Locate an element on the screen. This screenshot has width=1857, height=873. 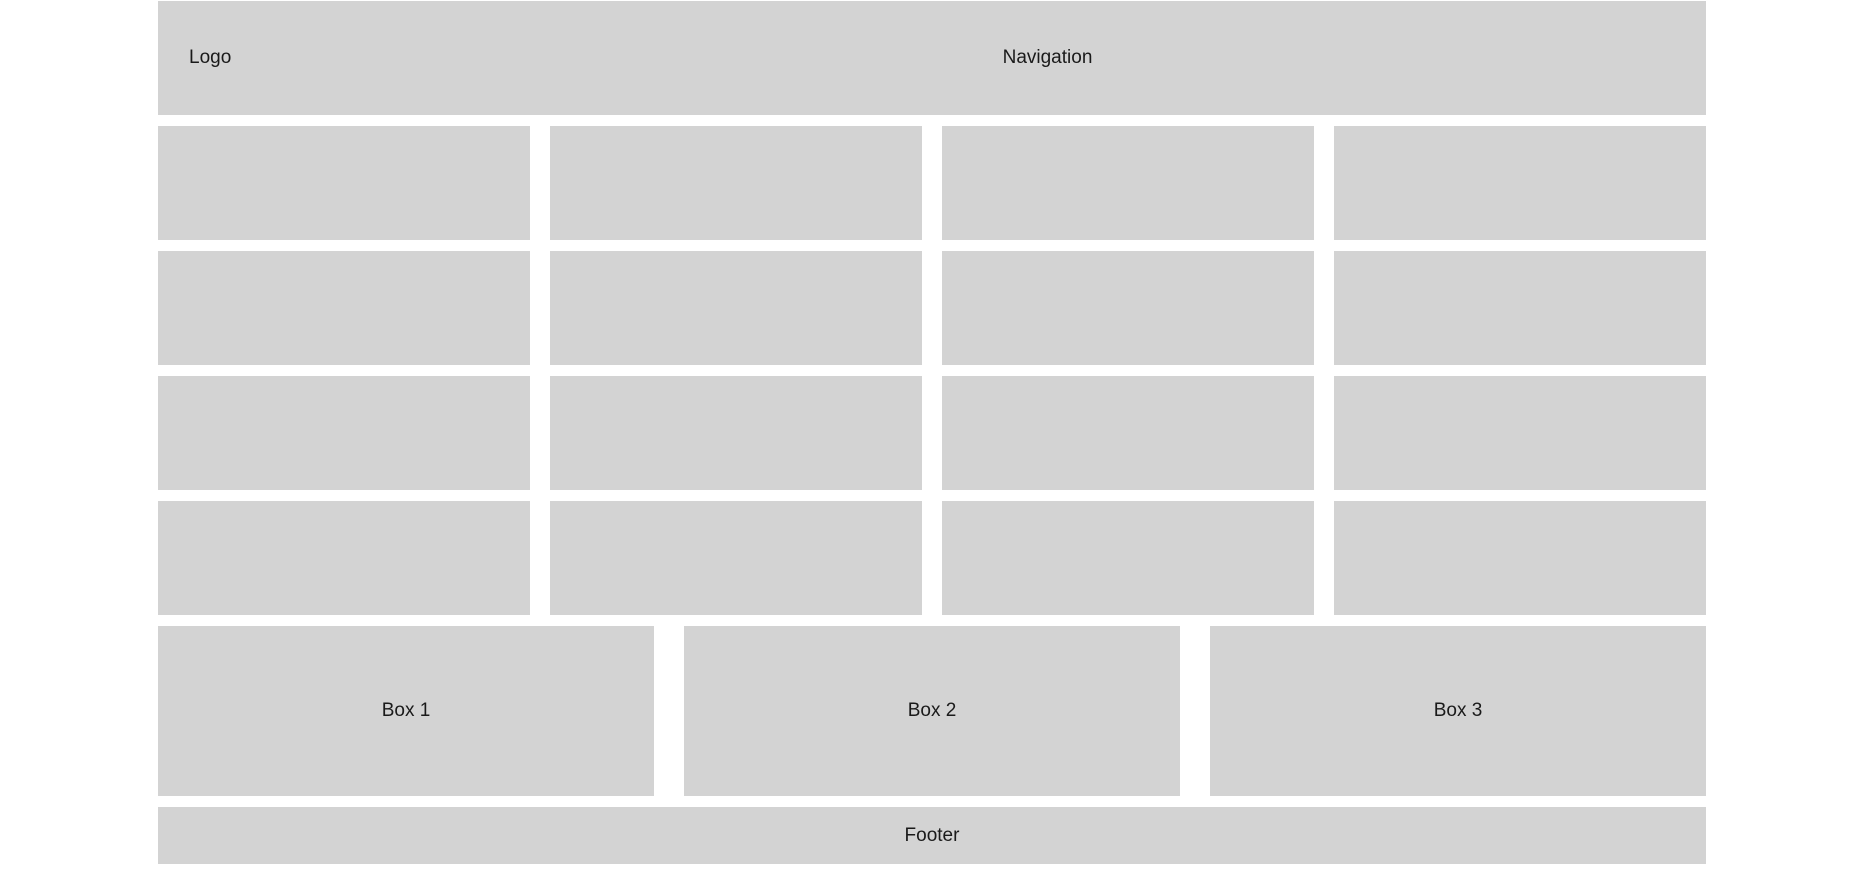
header: Logo Navigation is located at coordinates (932, 58).